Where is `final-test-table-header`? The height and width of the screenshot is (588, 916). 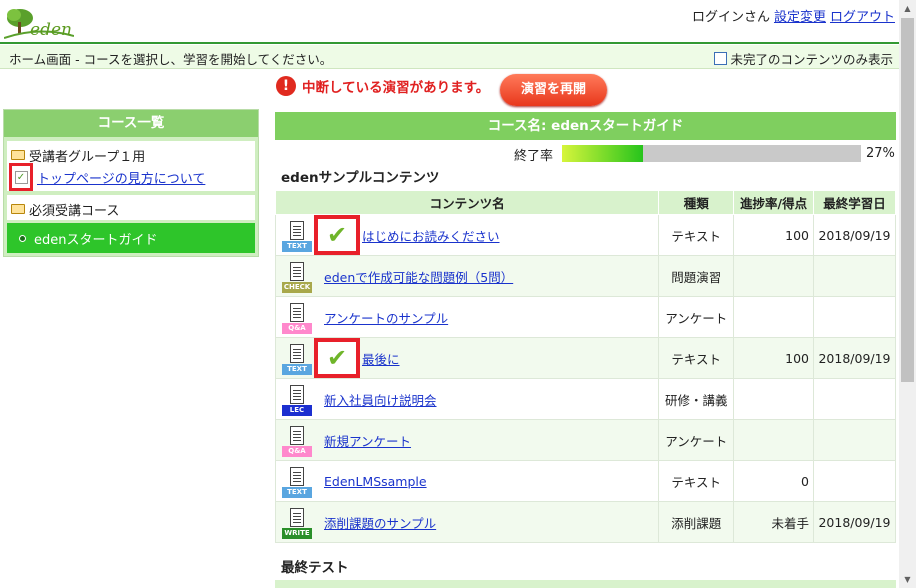
final-test-table-header is located at coordinates (585, 584).